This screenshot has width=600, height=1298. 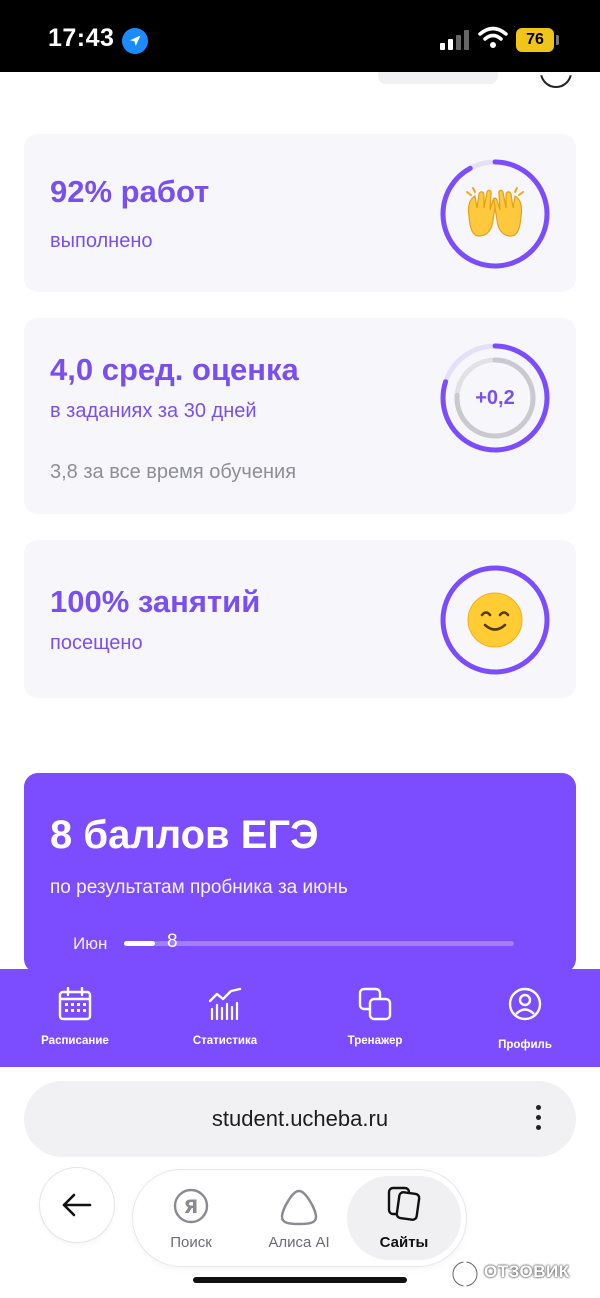 I want to click on battery-icon: 76, so click(x=535, y=40).